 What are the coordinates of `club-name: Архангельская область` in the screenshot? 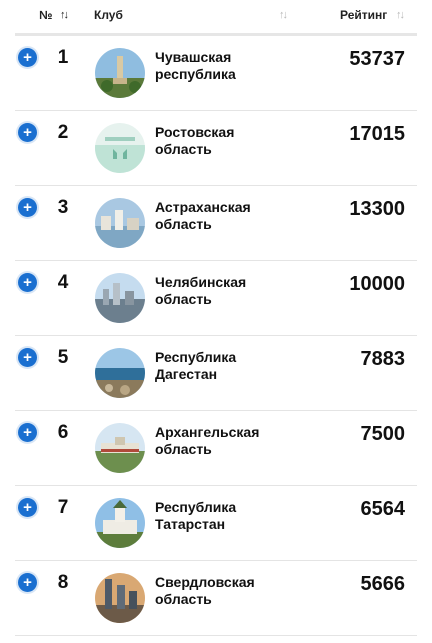 It's located at (230, 441).